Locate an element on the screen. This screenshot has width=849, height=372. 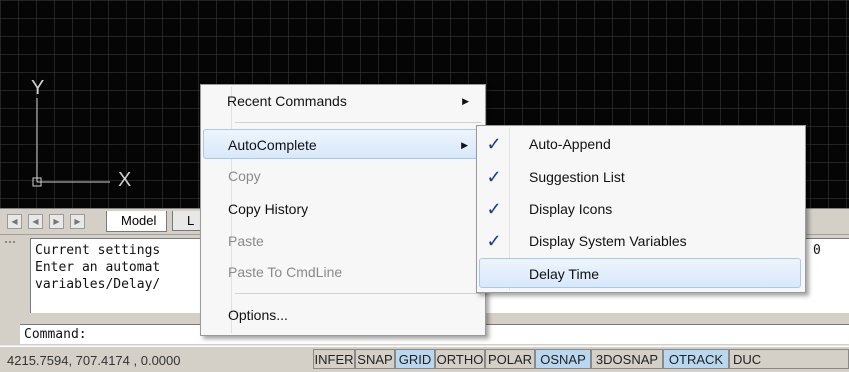
submenu-item-auto-append: ✓ Auto-Append is located at coordinates (640, 144).